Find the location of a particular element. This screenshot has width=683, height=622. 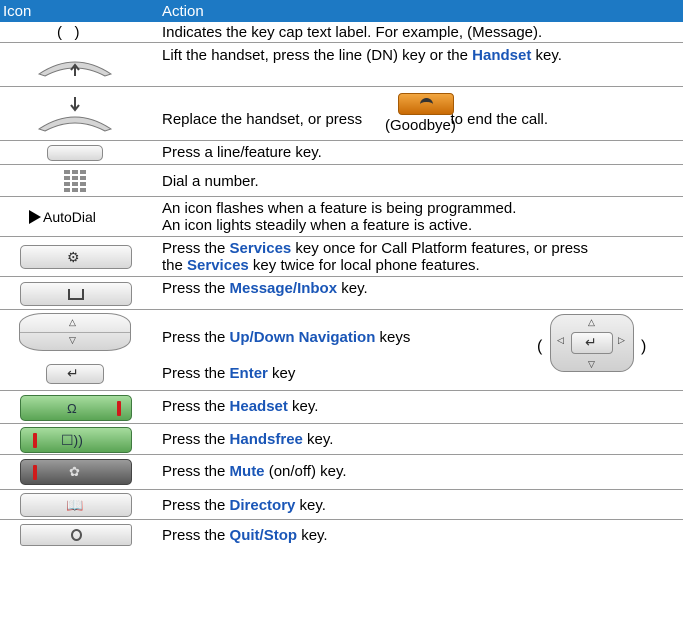

row-text: Press the Directory key. is located at coordinates (244, 505).